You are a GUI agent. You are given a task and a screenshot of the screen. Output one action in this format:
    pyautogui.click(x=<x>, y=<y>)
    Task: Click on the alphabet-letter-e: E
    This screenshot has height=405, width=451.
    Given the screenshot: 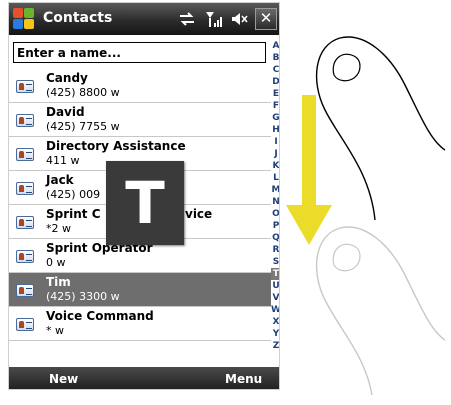 What is the action you would take?
    pyautogui.click(x=275, y=94)
    